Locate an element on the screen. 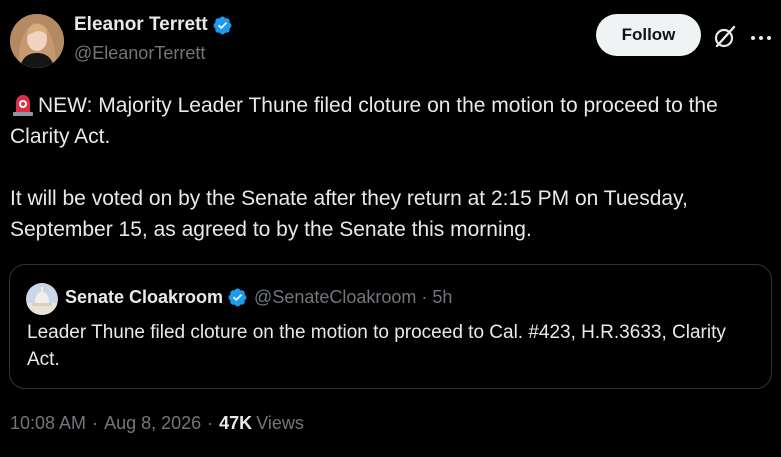  author-handle: @EleanorTerrett is located at coordinates (139, 53).